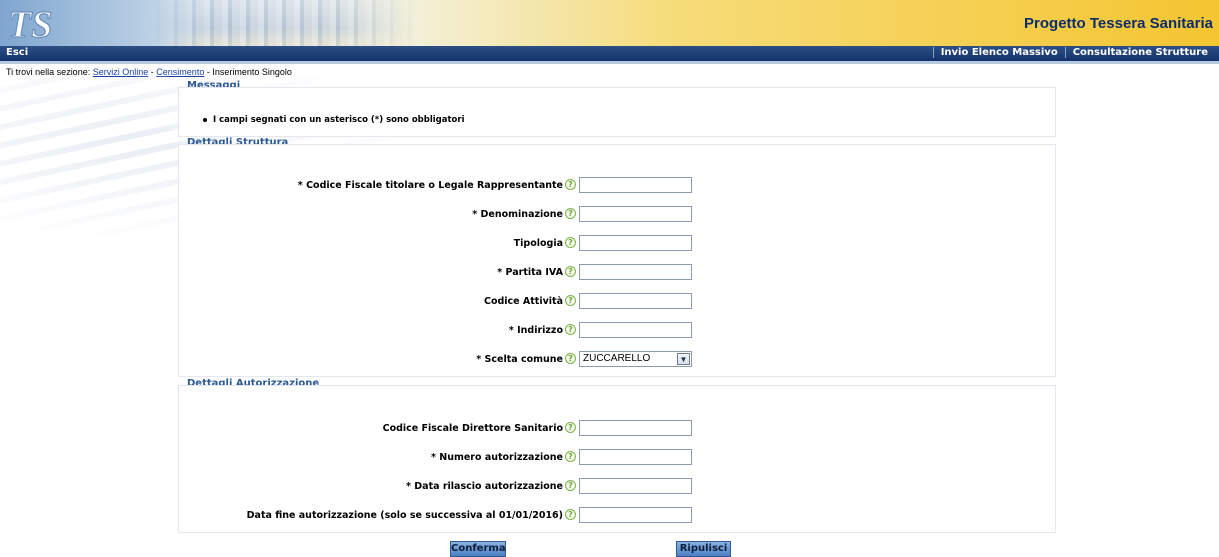 This screenshot has height=557, width=1219. What do you see at coordinates (609, 23) in the screenshot?
I see `app-header: TS Progetto Tessera Sanitaria` at bounding box center [609, 23].